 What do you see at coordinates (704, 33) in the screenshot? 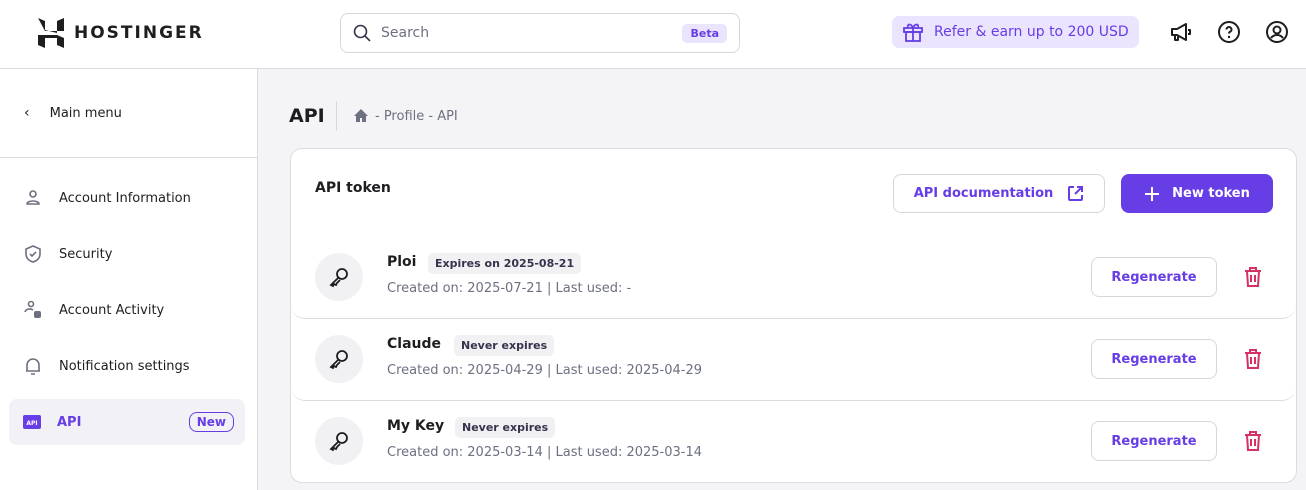
I see `beta-badge: Beta` at bounding box center [704, 33].